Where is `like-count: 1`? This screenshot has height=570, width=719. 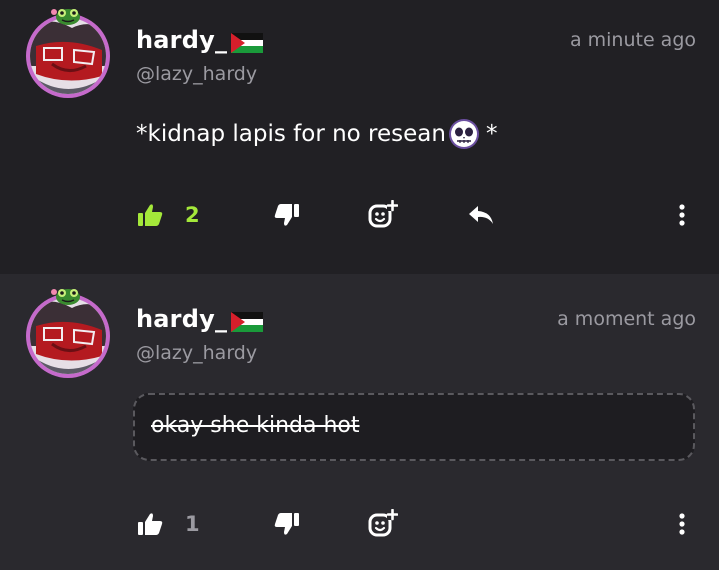
like-count: 1 is located at coordinates (192, 524).